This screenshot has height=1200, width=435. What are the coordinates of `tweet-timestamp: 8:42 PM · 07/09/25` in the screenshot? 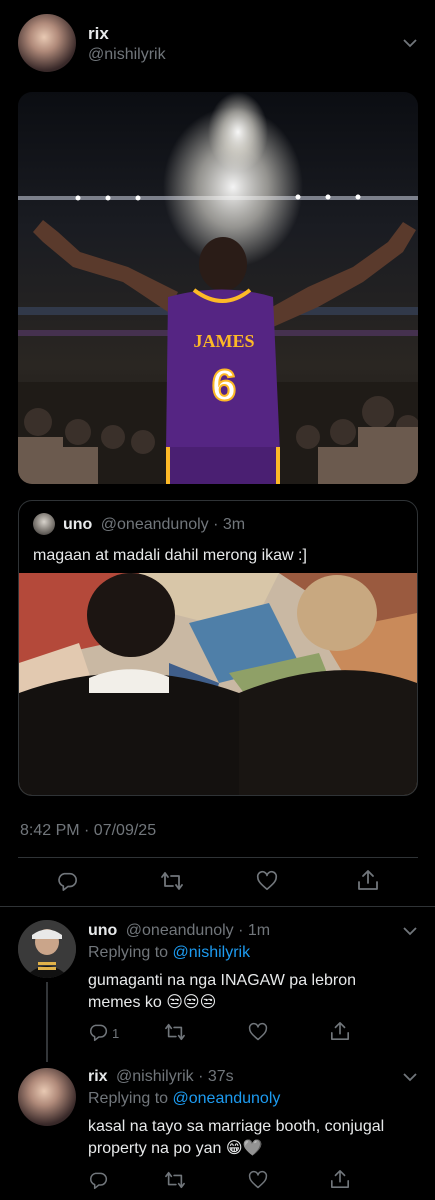 It's located at (88, 830).